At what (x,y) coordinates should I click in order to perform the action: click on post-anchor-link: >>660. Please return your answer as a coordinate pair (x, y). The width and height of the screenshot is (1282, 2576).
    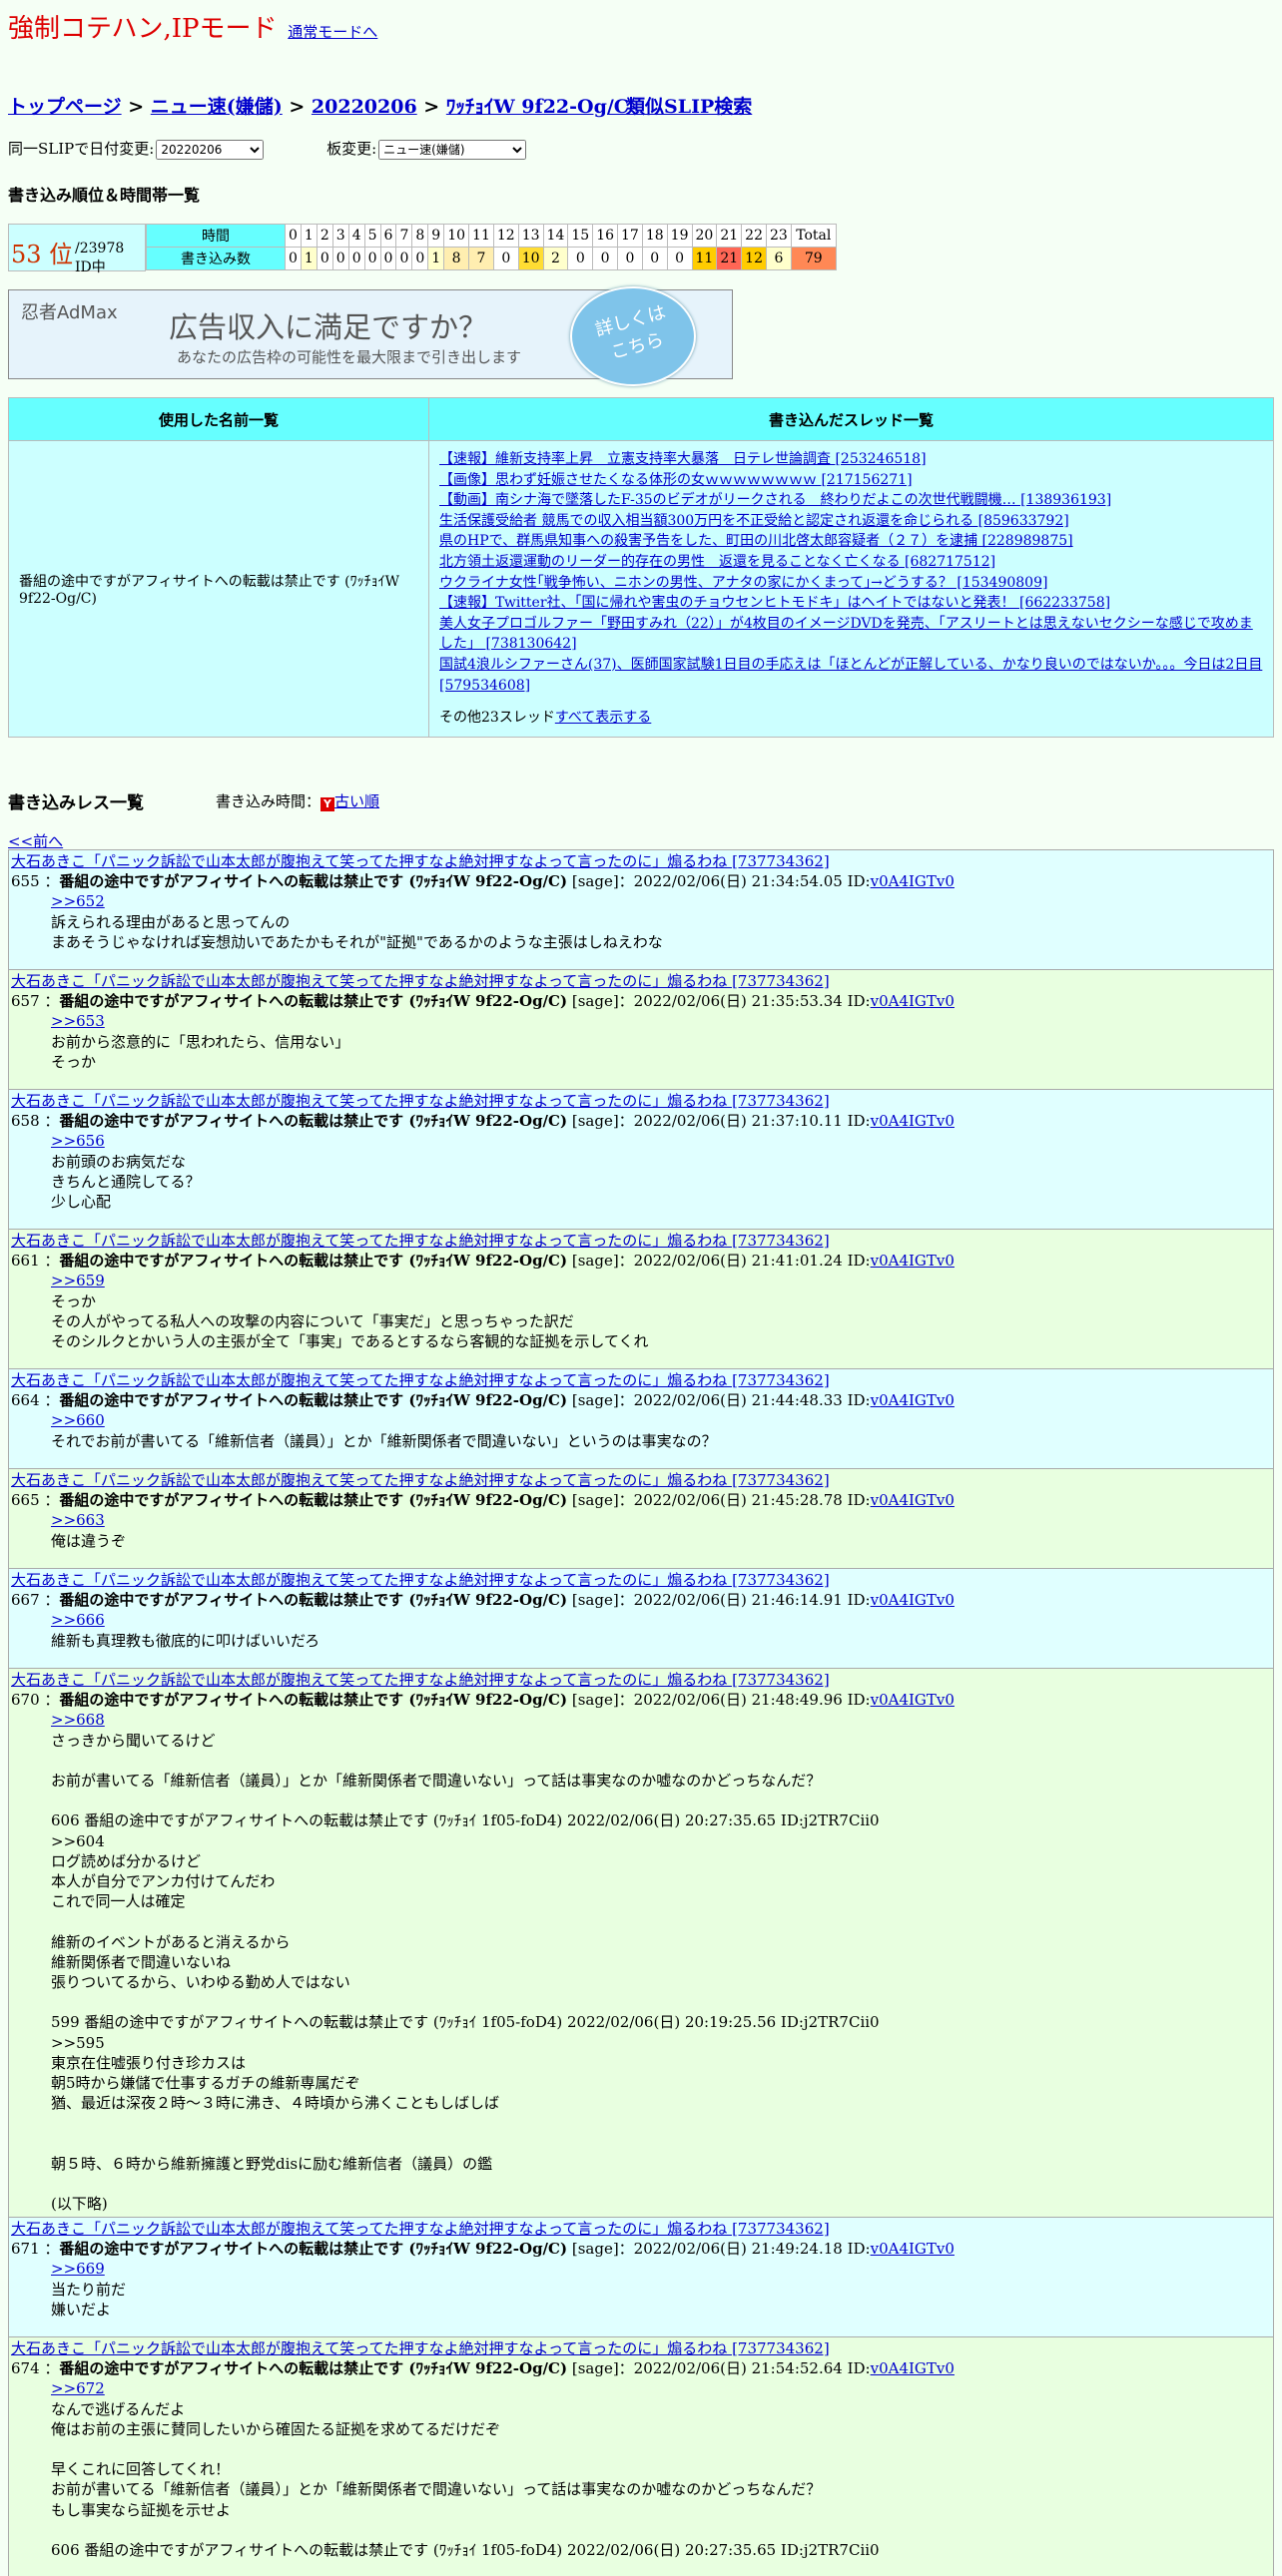
    Looking at the image, I should click on (78, 1420).